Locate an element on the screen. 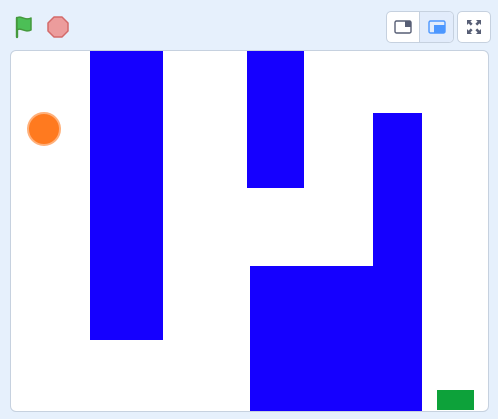 This screenshot has width=498, height=419. stop-button is located at coordinates (58, 27).